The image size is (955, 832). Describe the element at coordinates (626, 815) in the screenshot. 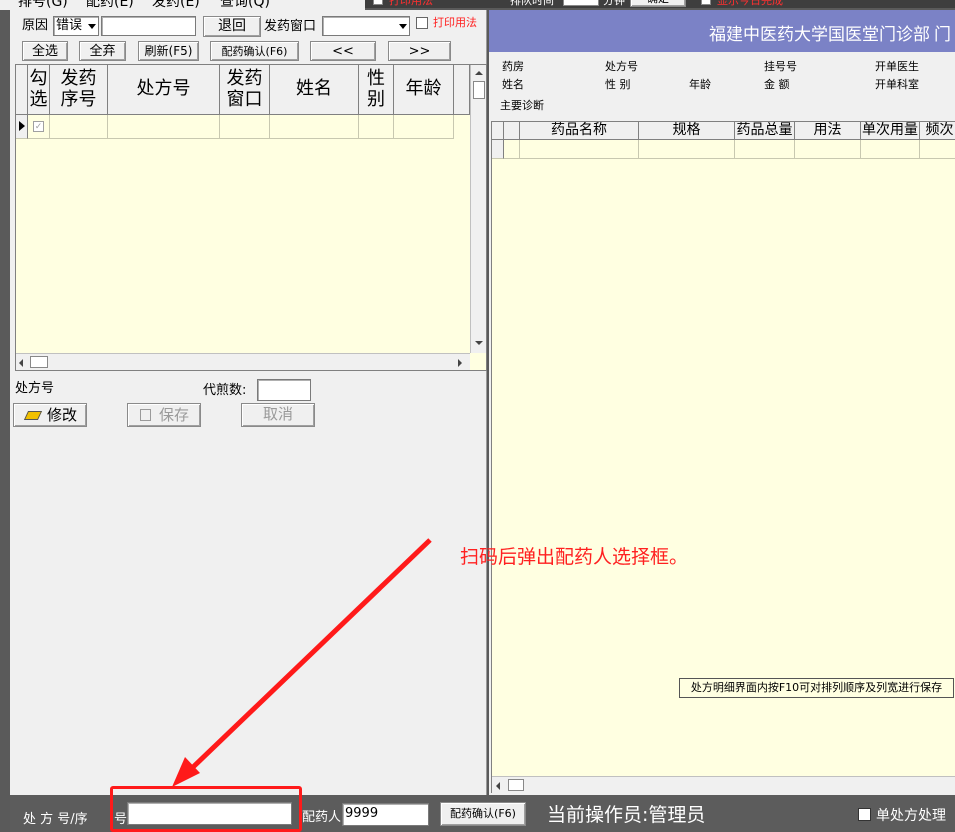

I see `current-operator: 当前操作员:管理员` at that location.